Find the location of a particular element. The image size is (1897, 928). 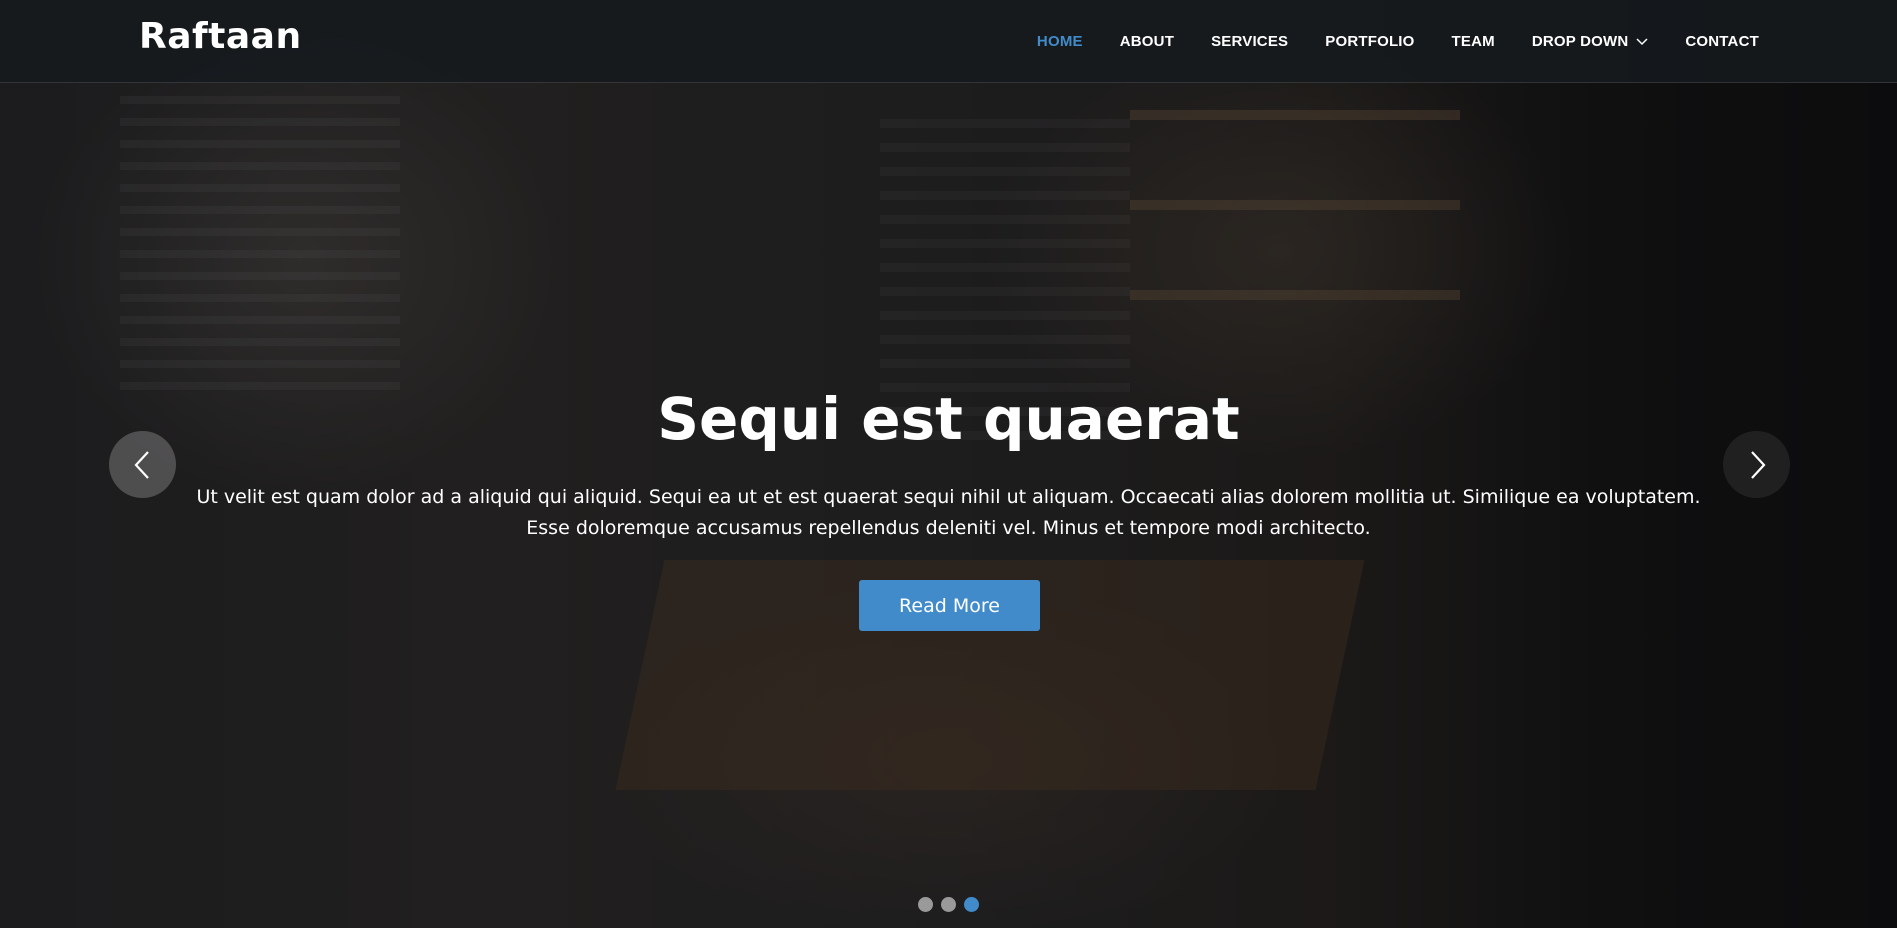

nav-item-dropdown: DROP DOWN is located at coordinates (1590, 41).